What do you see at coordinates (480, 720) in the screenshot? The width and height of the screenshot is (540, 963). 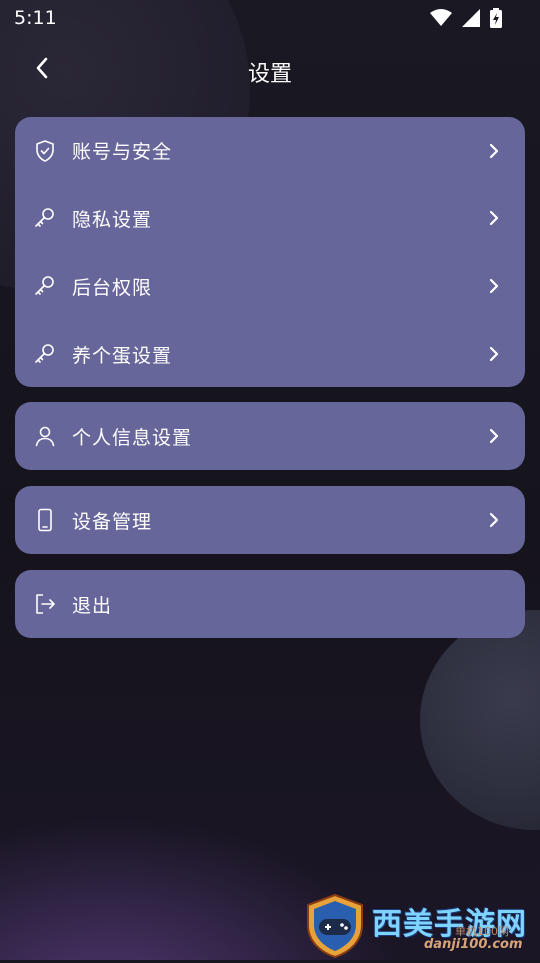 I see `planet-decoration-right` at bounding box center [480, 720].